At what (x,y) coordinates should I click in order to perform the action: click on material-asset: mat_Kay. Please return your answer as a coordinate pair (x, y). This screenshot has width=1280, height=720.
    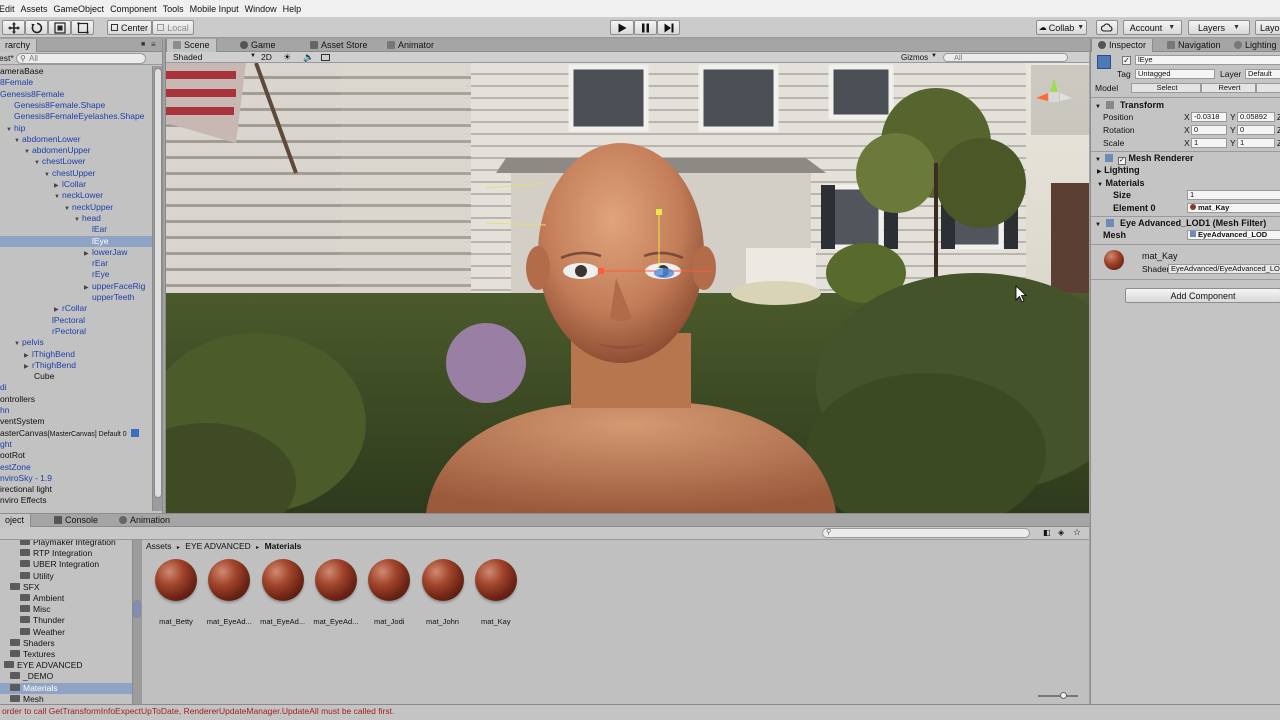
    Looking at the image, I should click on (496, 592).